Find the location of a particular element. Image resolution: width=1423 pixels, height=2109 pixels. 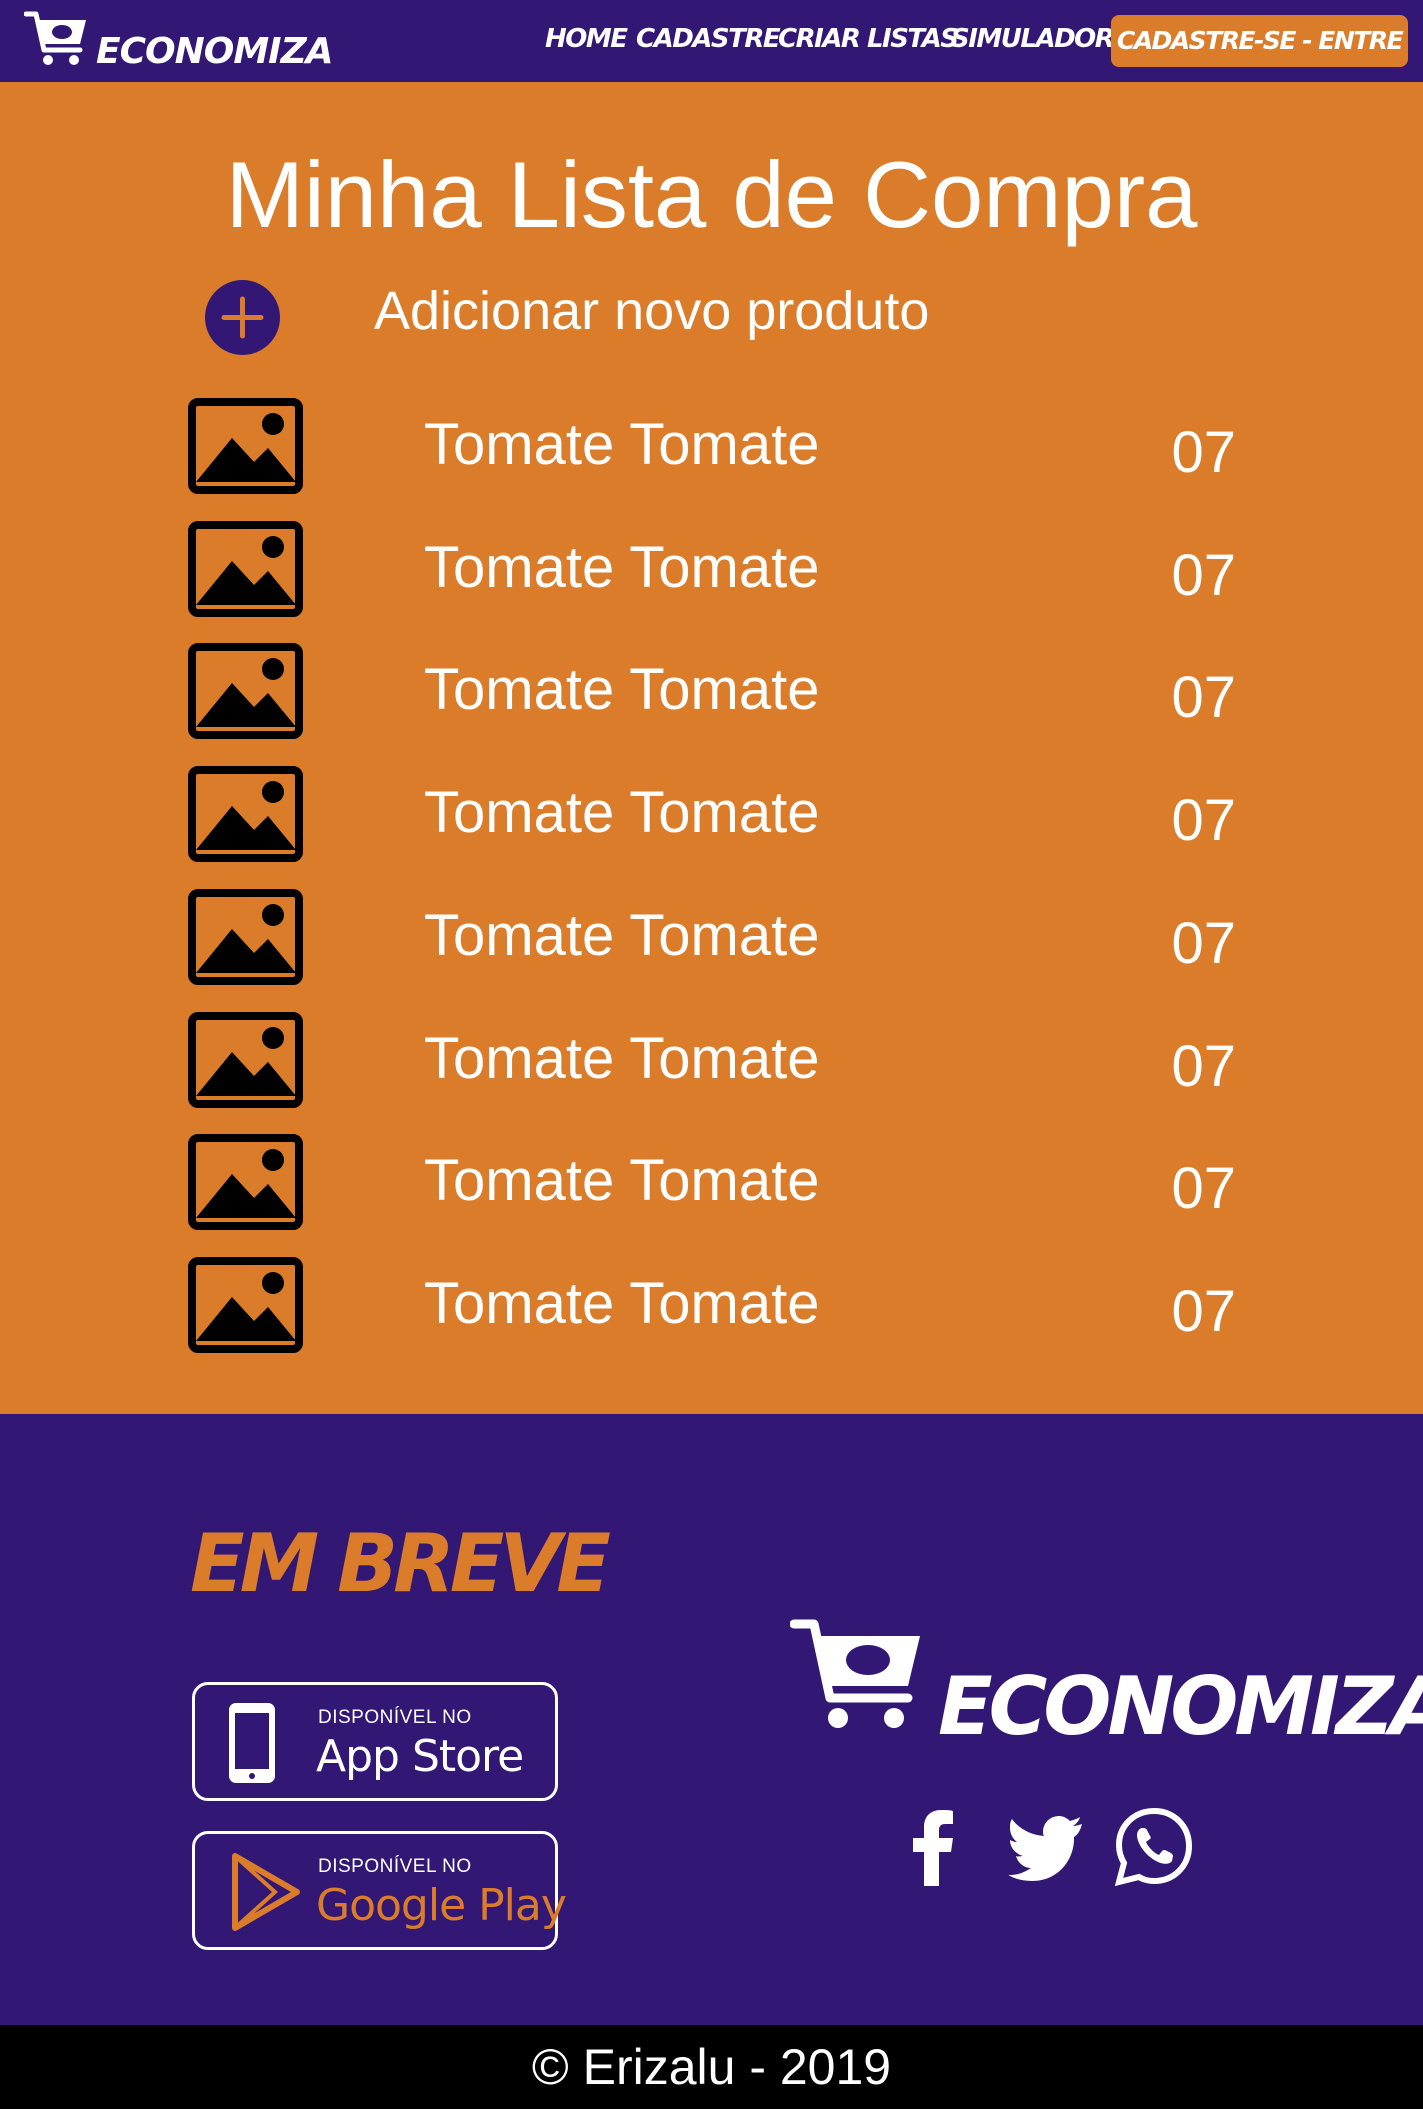

google-play-icon is located at coordinates (266, 1892).